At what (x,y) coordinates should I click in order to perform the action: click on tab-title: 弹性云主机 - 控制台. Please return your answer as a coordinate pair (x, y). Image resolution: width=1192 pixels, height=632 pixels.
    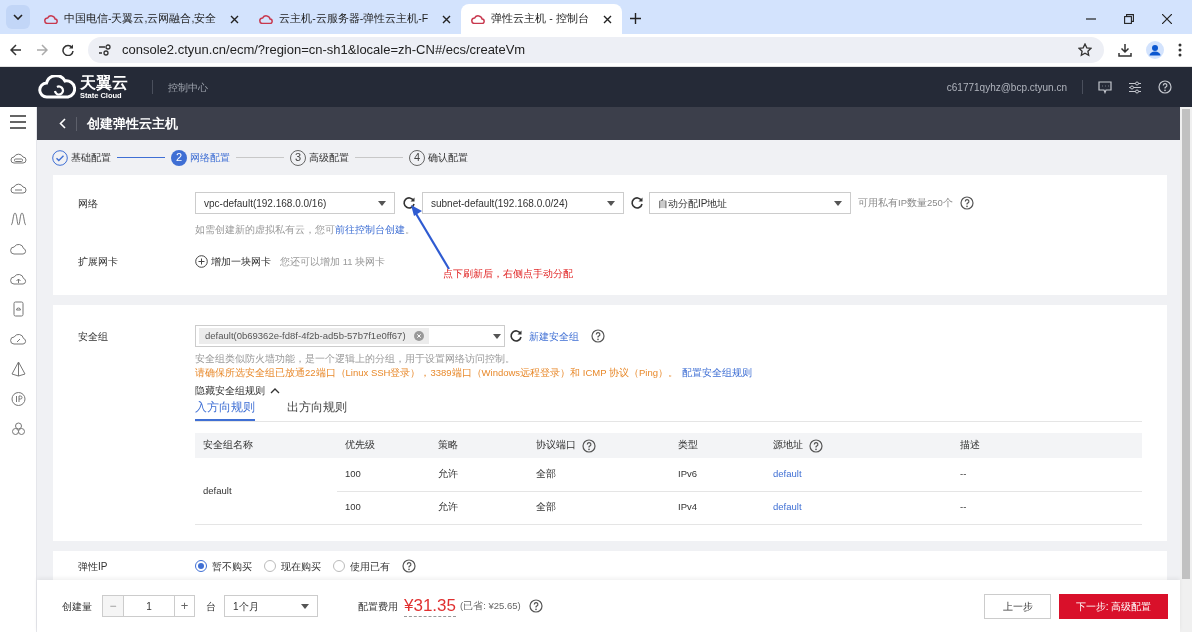
    Looking at the image, I should click on (540, 19).